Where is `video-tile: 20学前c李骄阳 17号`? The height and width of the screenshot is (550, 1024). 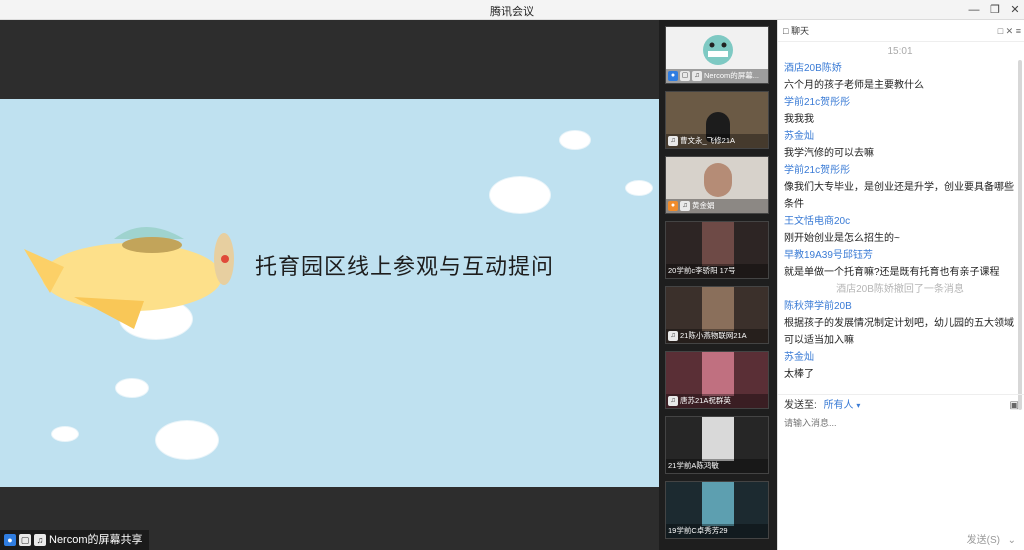 video-tile: 20学前c李骄阳 17号 is located at coordinates (717, 250).